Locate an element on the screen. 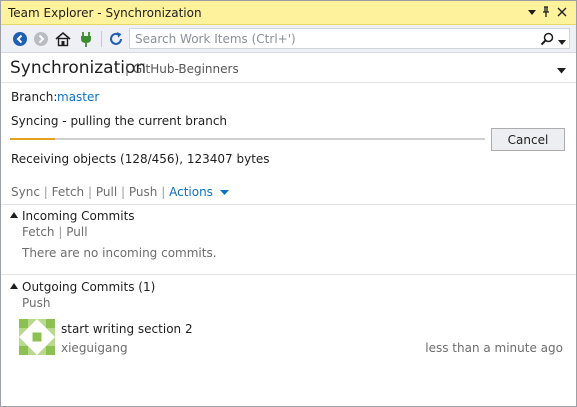 This screenshot has width=577, height=407. collapse-incoming-icon is located at coordinates (14, 215).